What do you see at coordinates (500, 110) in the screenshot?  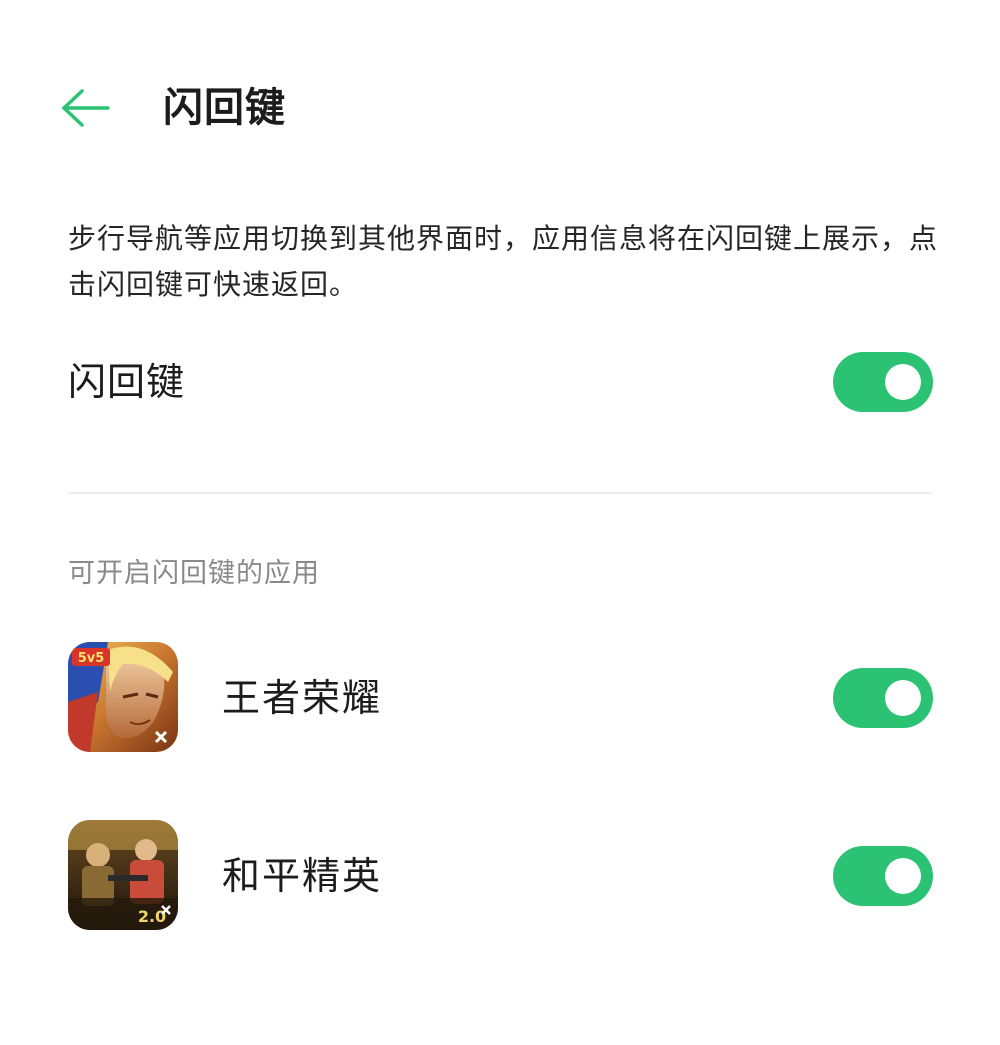 I see `header-bar: 闪回键` at bounding box center [500, 110].